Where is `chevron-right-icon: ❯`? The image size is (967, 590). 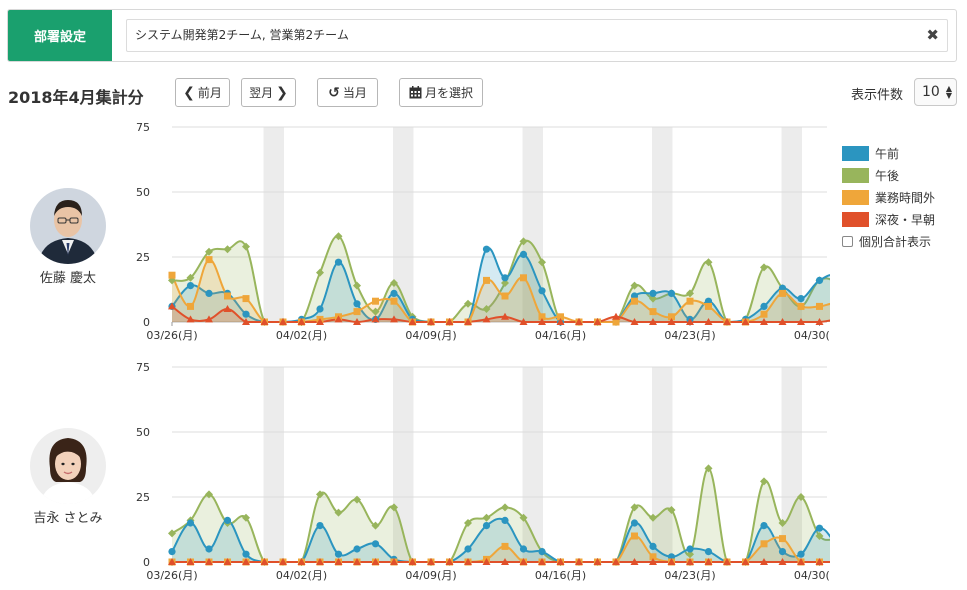 chevron-right-icon: ❯ is located at coordinates (282, 92).